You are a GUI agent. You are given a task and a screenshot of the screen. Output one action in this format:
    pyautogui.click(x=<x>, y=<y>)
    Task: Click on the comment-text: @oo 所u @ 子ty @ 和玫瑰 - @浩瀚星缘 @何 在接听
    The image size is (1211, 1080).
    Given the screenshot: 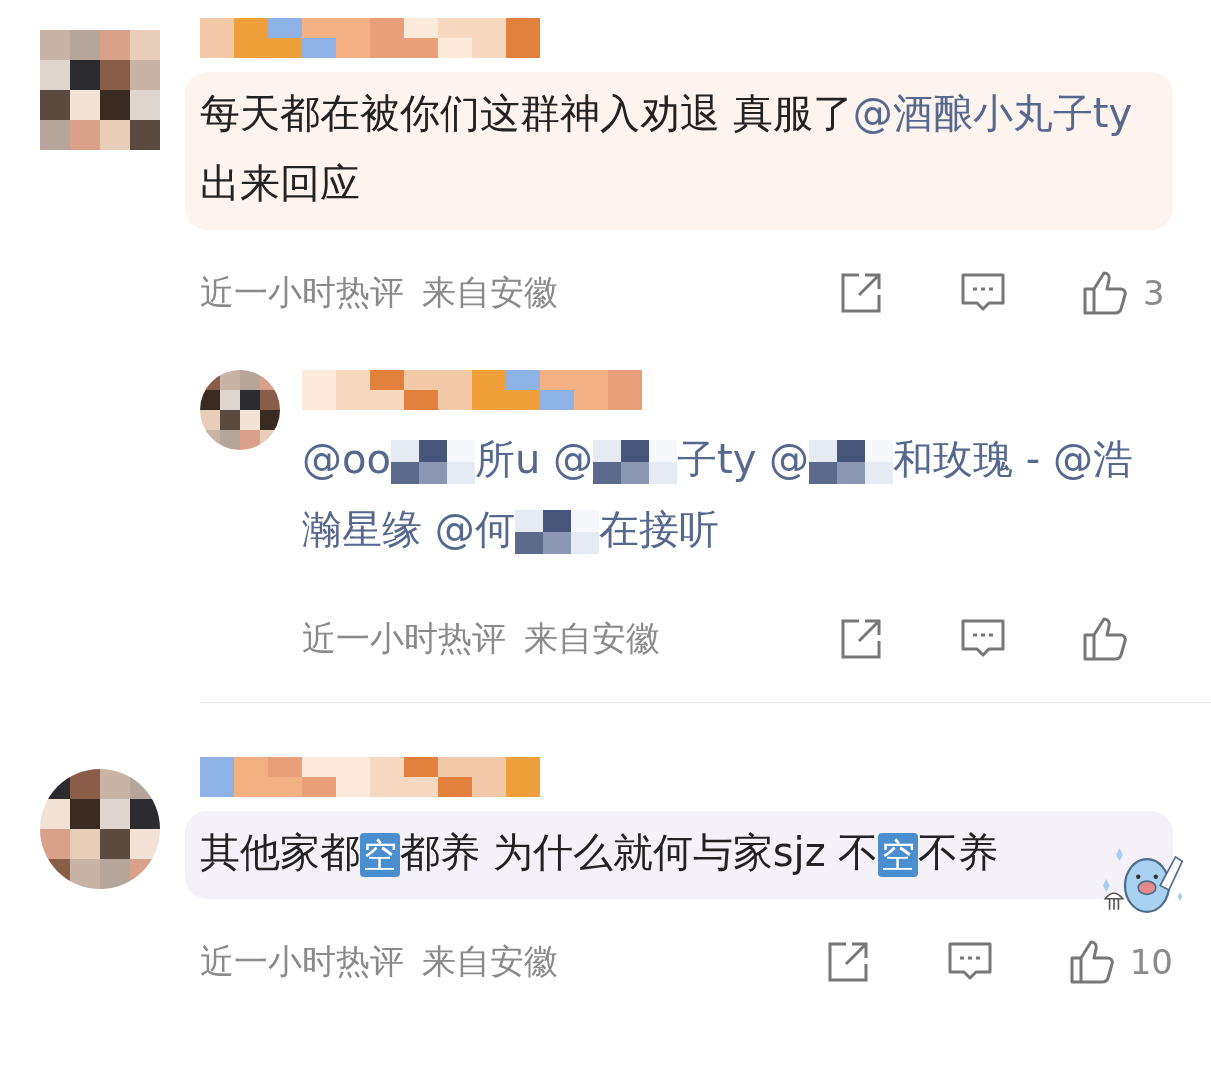 What is the action you would take?
    pyautogui.click(x=718, y=495)
    